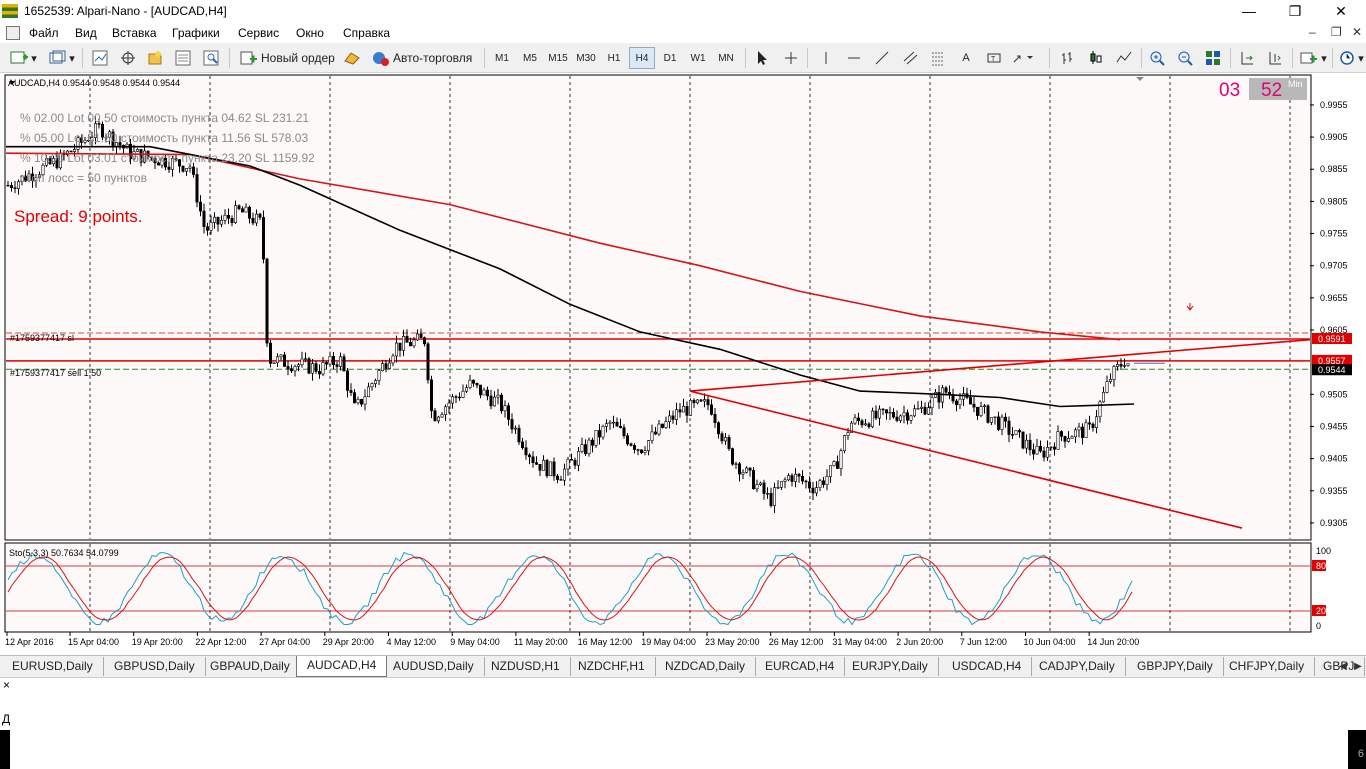 The width and height of the screenshot is (1366, 769). I want to click on horizontal-line-icon, so click(854, 58).